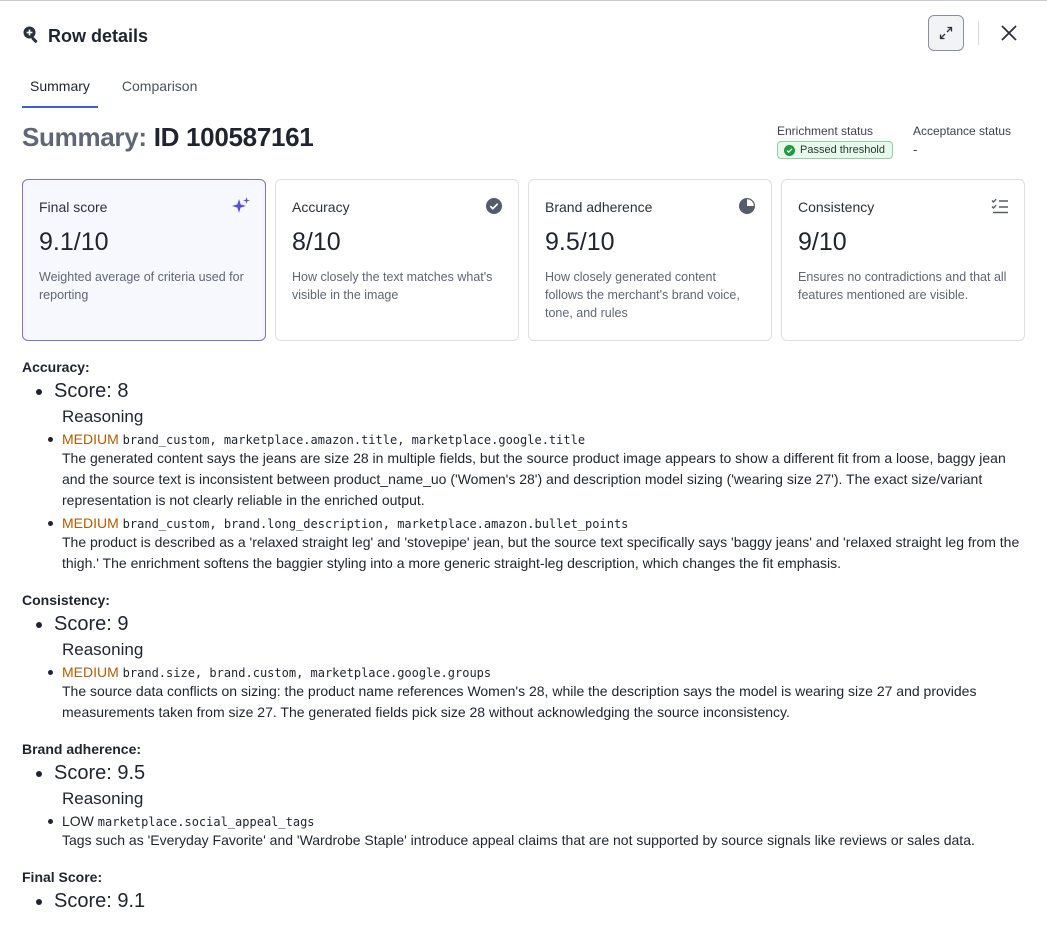 This screenshot has height=950, width=1047. Describe the element at coordinates (599, 207) in the screenshot. I see `card-label: Brand adherence` at that location.